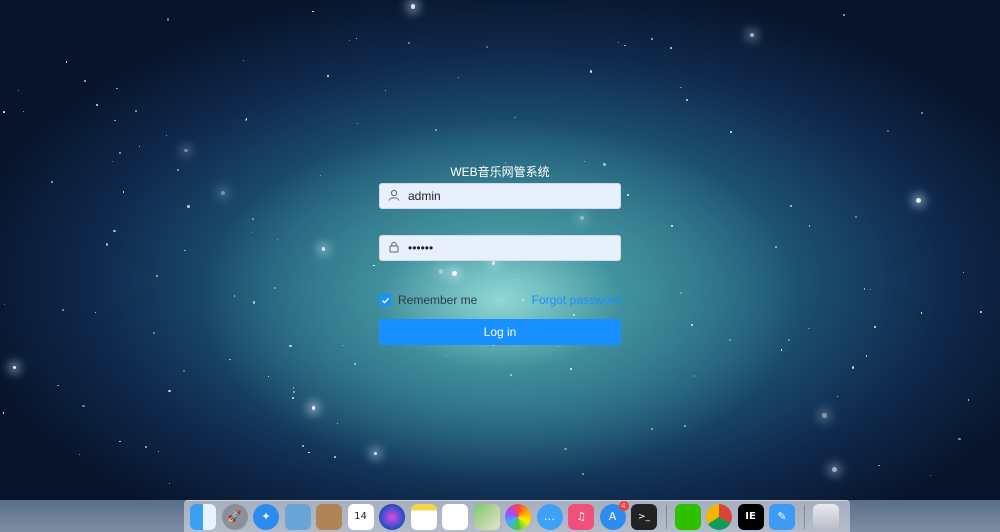  I want to click on launchpad-icon: 🚀, so click(234, 516).